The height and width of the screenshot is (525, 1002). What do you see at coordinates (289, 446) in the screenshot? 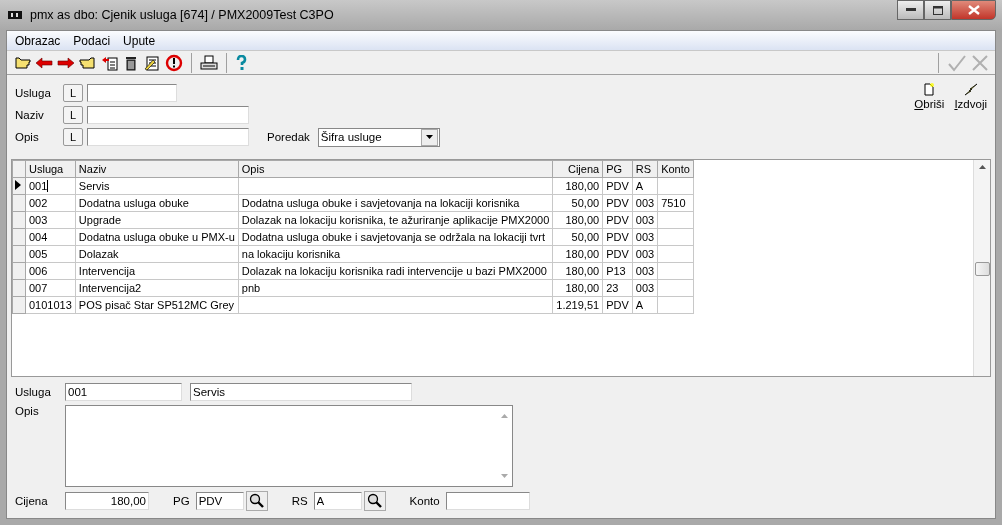
I see `description-field` at bounding box center [289, 446].